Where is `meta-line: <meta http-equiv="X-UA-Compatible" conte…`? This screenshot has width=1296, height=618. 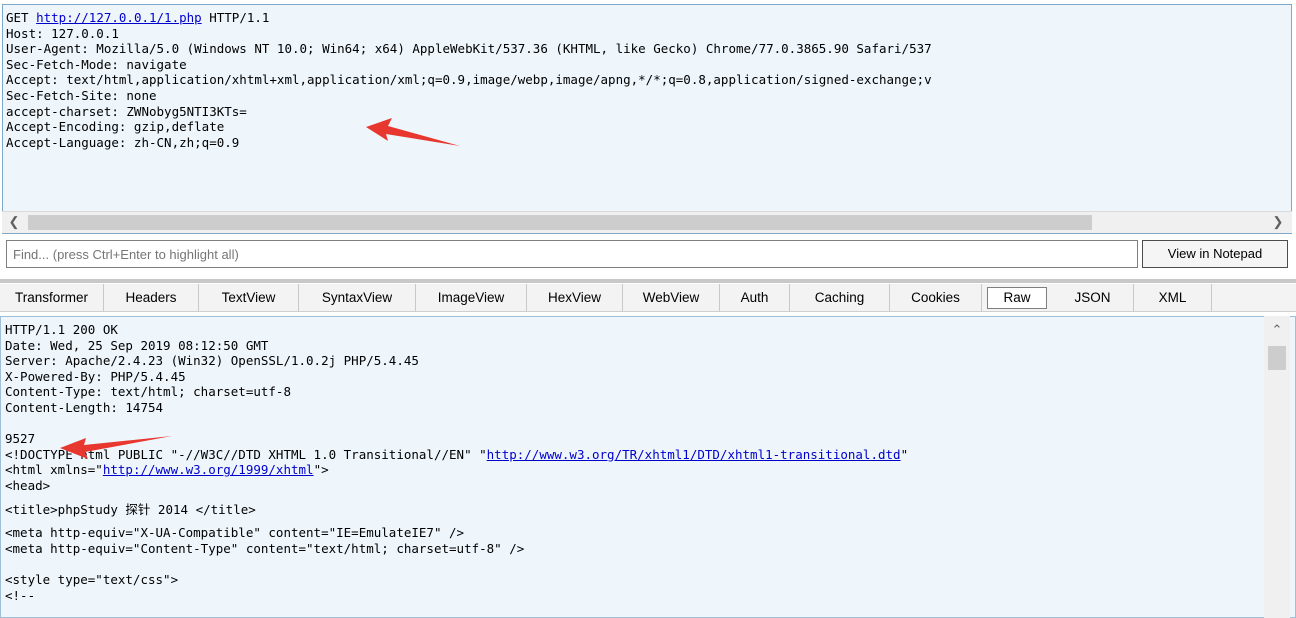
meta-line: <meta http-equiv="X-UA-Compatible" conte… is located at coordinates (235, 533).